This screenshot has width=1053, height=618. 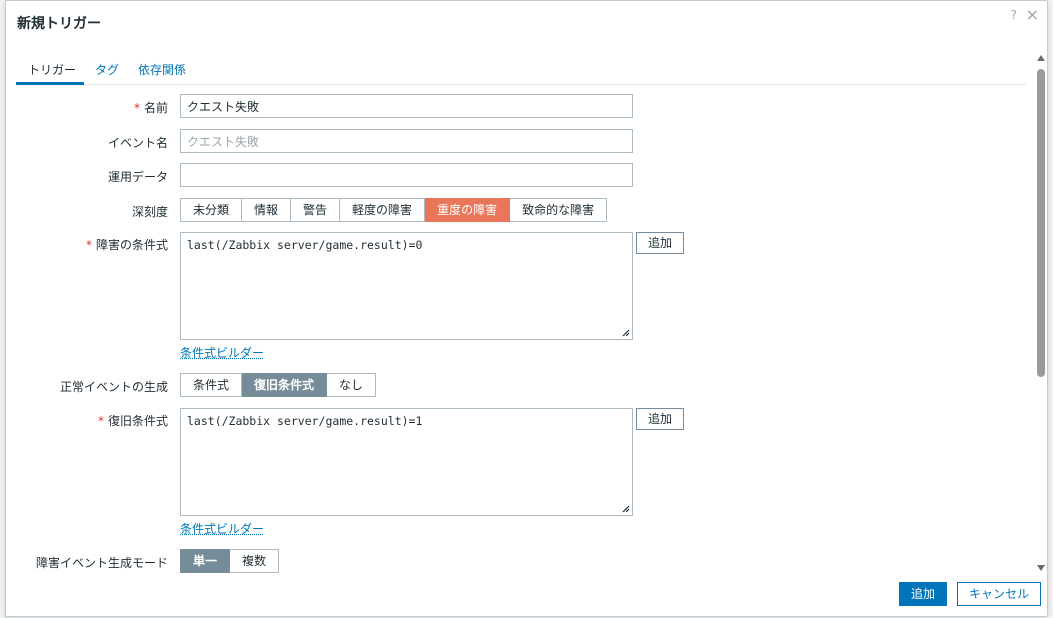 What do you see at coordinates (211, 385) in the screenshot?
I see `ok-event-expression: 条件式` at bounding box center [211, 385].